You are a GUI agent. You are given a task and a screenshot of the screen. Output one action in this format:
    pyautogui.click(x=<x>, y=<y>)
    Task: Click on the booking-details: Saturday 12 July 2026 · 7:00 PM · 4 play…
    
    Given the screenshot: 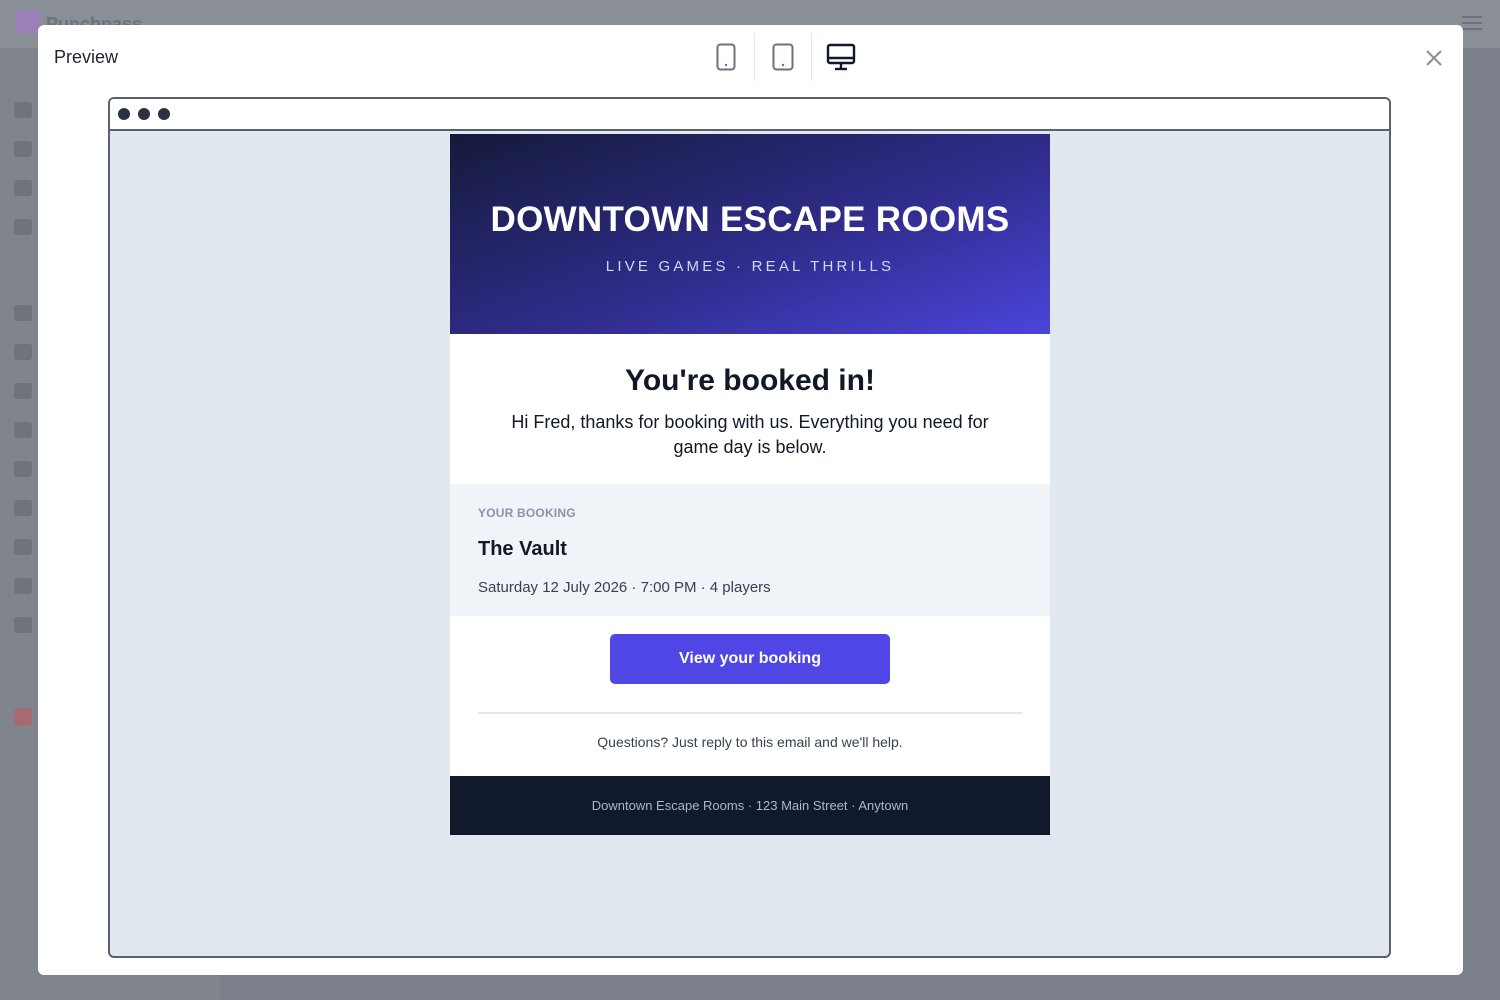 What is the action you would take?
    pyautogui.click(x=624, y=587)
    